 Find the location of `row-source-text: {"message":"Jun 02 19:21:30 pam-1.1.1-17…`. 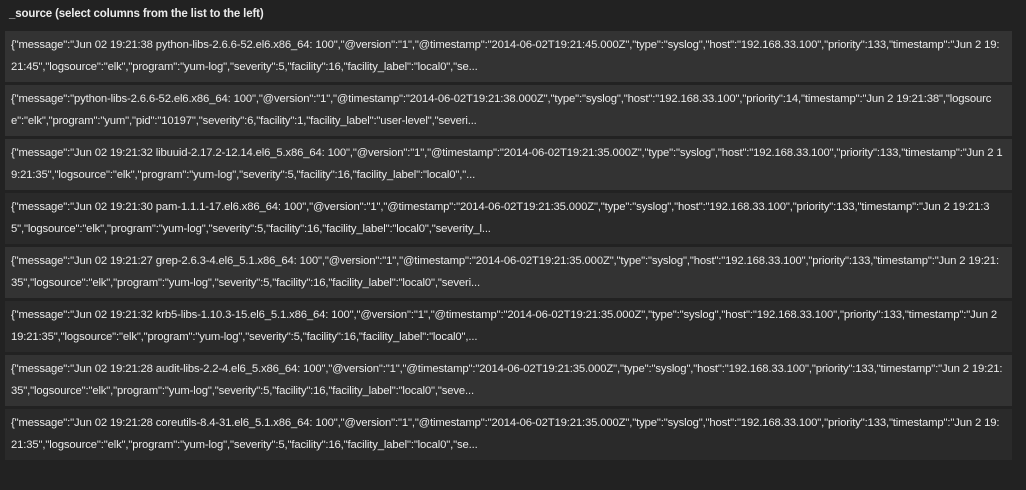

row-source-text: {"message":"Jun 02 19:21:30 pam-1.1.1-17… is located at coordinates (500, 218).